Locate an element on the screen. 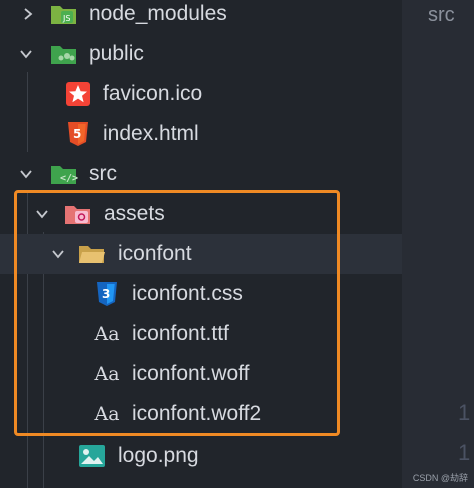  tree-item-node-modules: JS node_modules is located at coordinates (201, 17).